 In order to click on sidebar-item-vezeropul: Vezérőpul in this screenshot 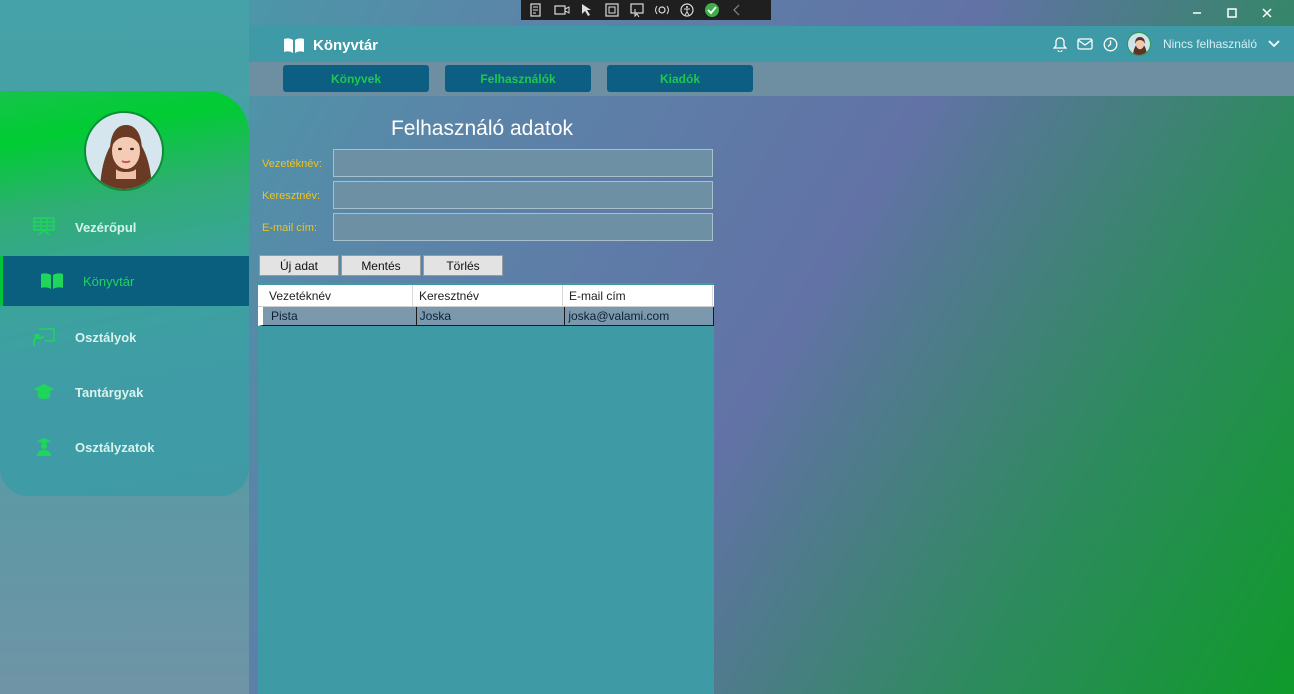, I will do `click(124, 227)`.